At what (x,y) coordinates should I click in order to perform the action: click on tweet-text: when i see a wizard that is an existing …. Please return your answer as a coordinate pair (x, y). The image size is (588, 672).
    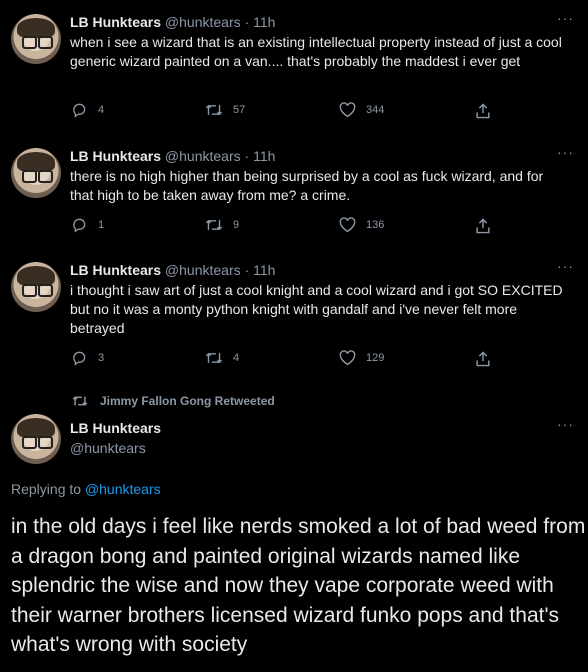
    Looking at the image, I should click on (316, 51).